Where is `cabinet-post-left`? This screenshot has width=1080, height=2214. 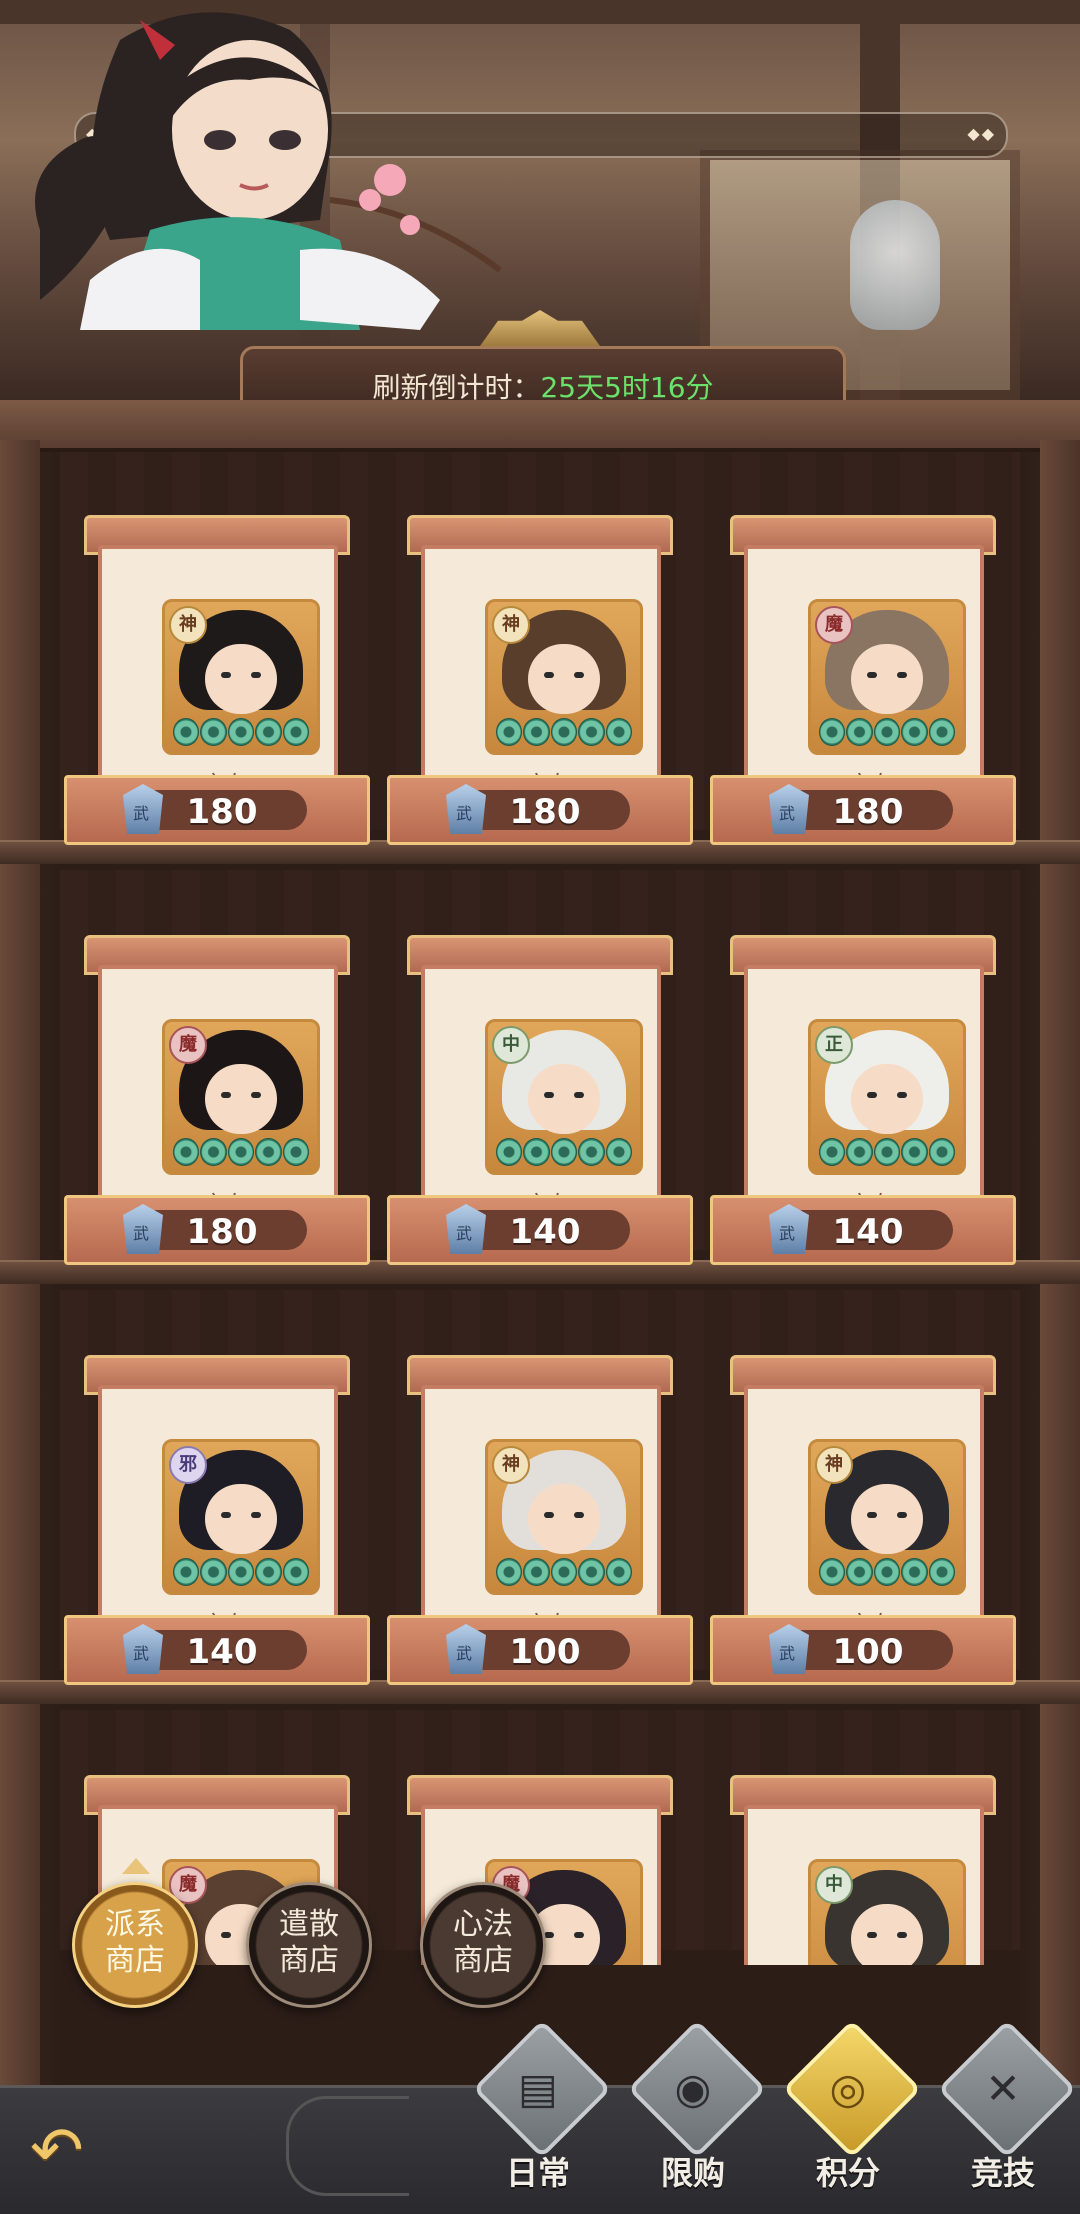 cabinet-post-left is located at coordinates (20, 1290).